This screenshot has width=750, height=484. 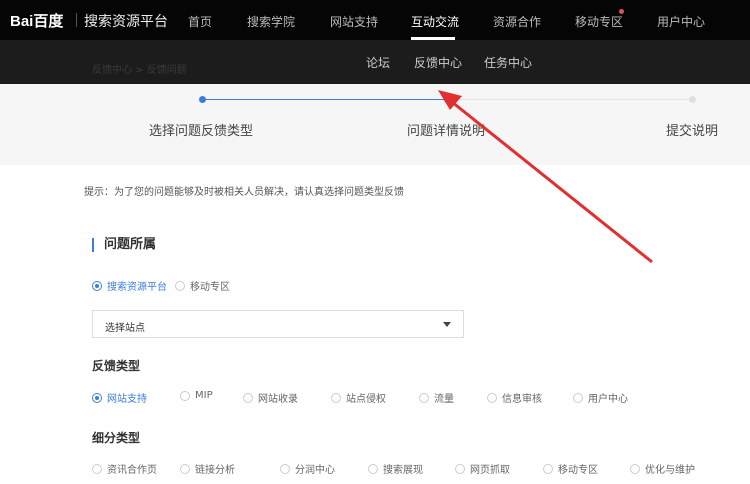 I want to click on arrow-shaft, so click(x=552, y=182).